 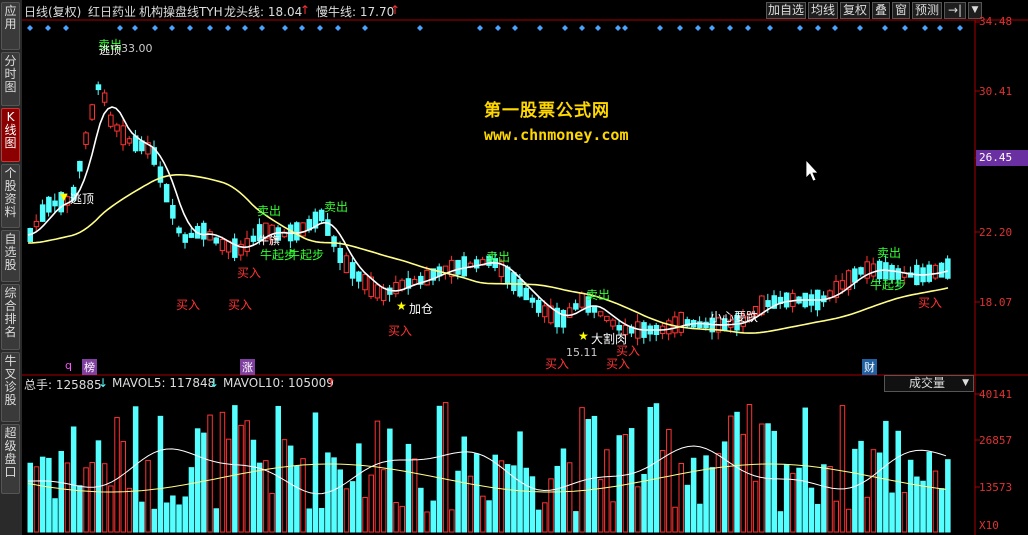 I want to click on flag-list: 榜, so click(x=89, y=367).